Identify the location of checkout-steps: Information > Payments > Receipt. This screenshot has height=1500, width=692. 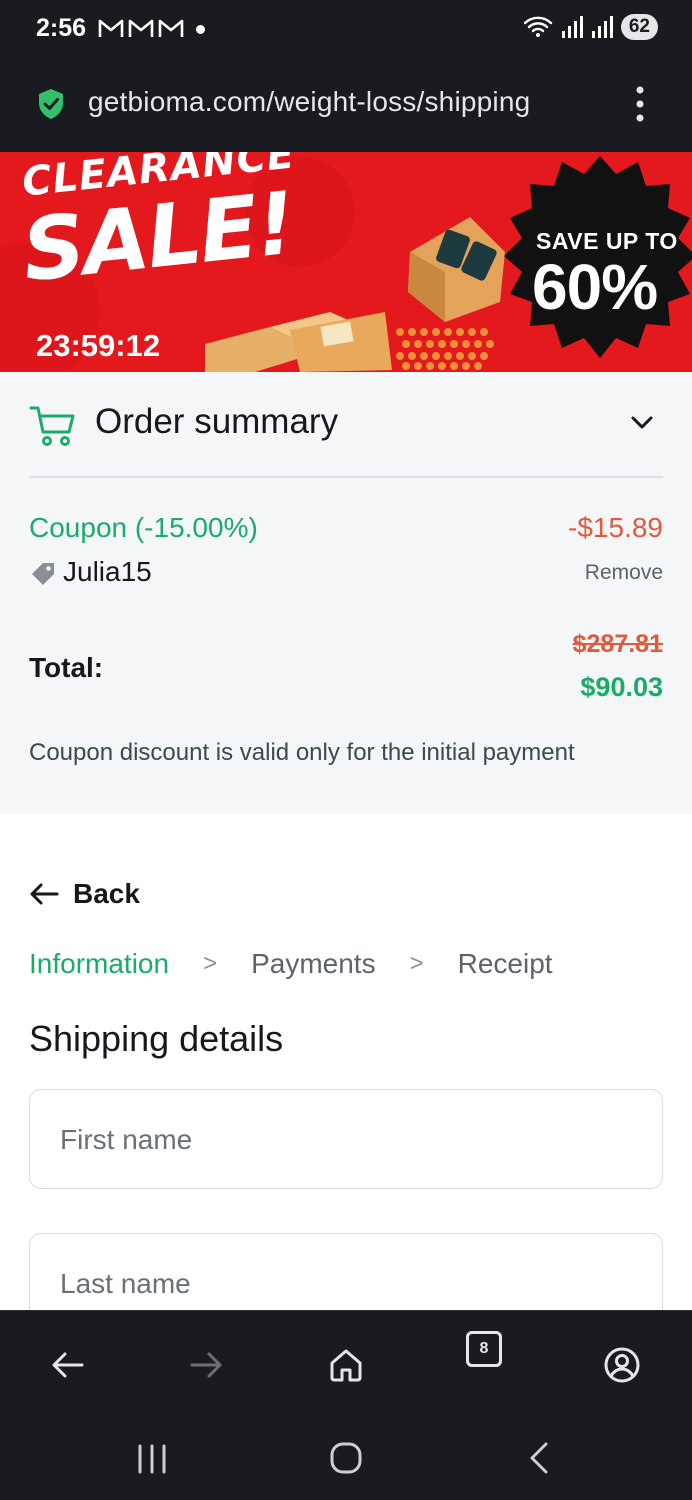
(291, 964).